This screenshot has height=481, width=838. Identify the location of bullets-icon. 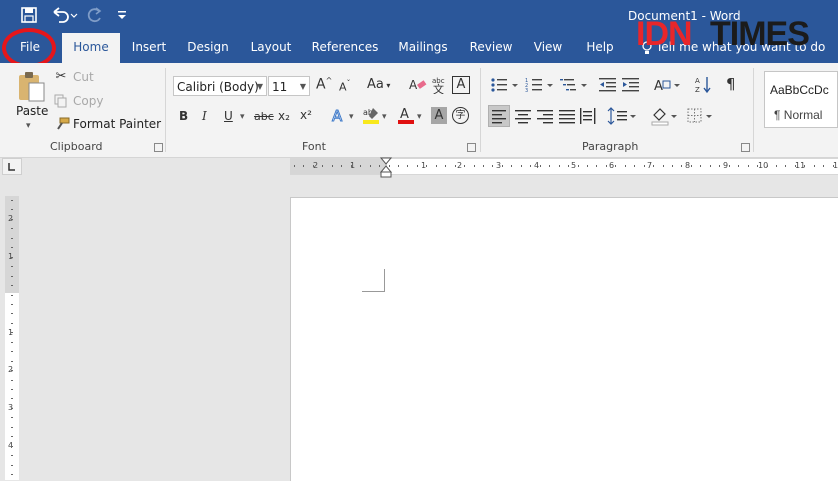
(505, 85).